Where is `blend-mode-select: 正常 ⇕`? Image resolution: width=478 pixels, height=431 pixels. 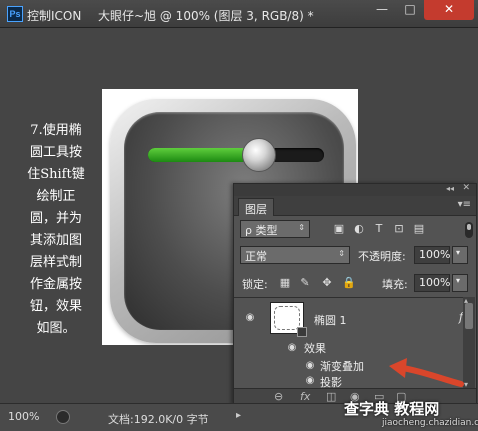 blend-mode-select: 正常 ⇕ is located at coordinates (295, 255).